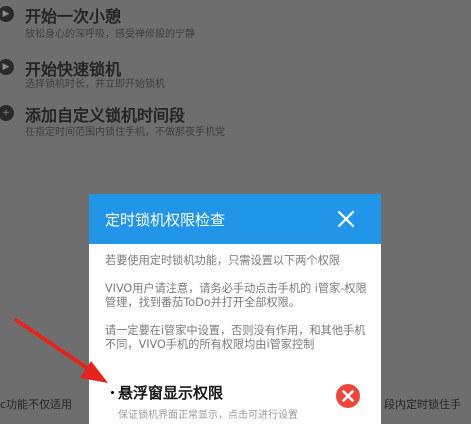 This screenshot has width=471, height=424. What do you see at coordinates (7, 113) in the screenshot?
I see `plus-icon: +` at bounding box center [7, 113].